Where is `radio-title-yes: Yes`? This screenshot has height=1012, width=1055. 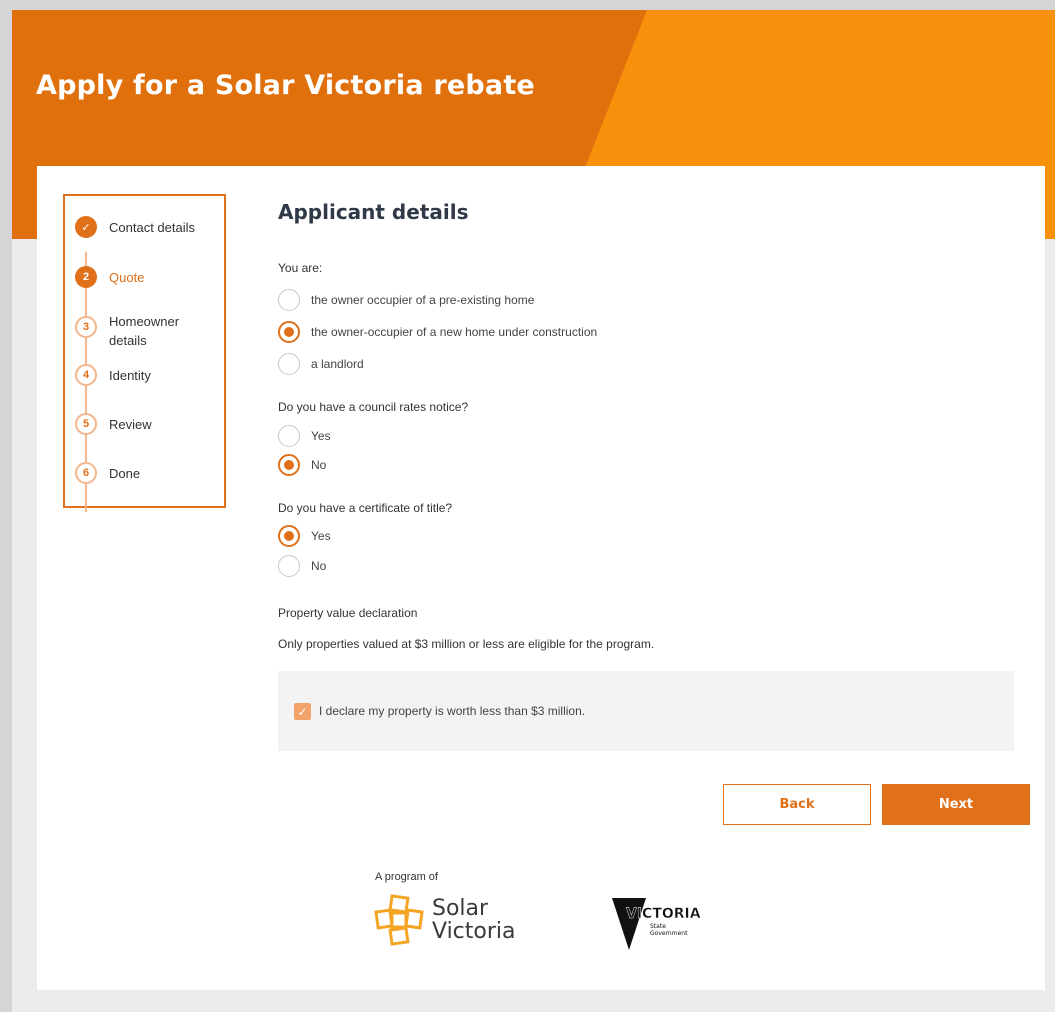 radio-title-yes: Yes is located at coordinates (304, 536).